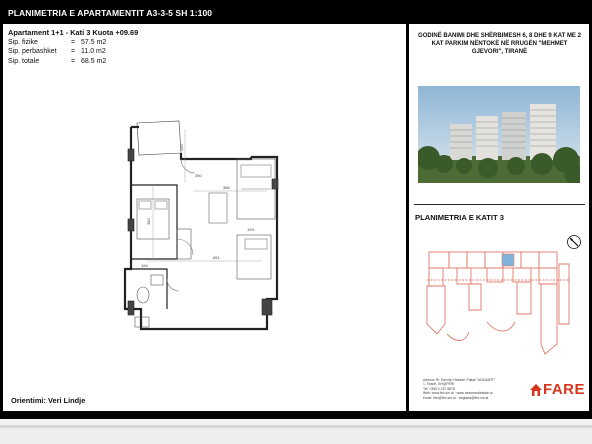  Describe the element at coordinates (216, 257) in the screenshot. I see `dimension-label: 651` at that location.